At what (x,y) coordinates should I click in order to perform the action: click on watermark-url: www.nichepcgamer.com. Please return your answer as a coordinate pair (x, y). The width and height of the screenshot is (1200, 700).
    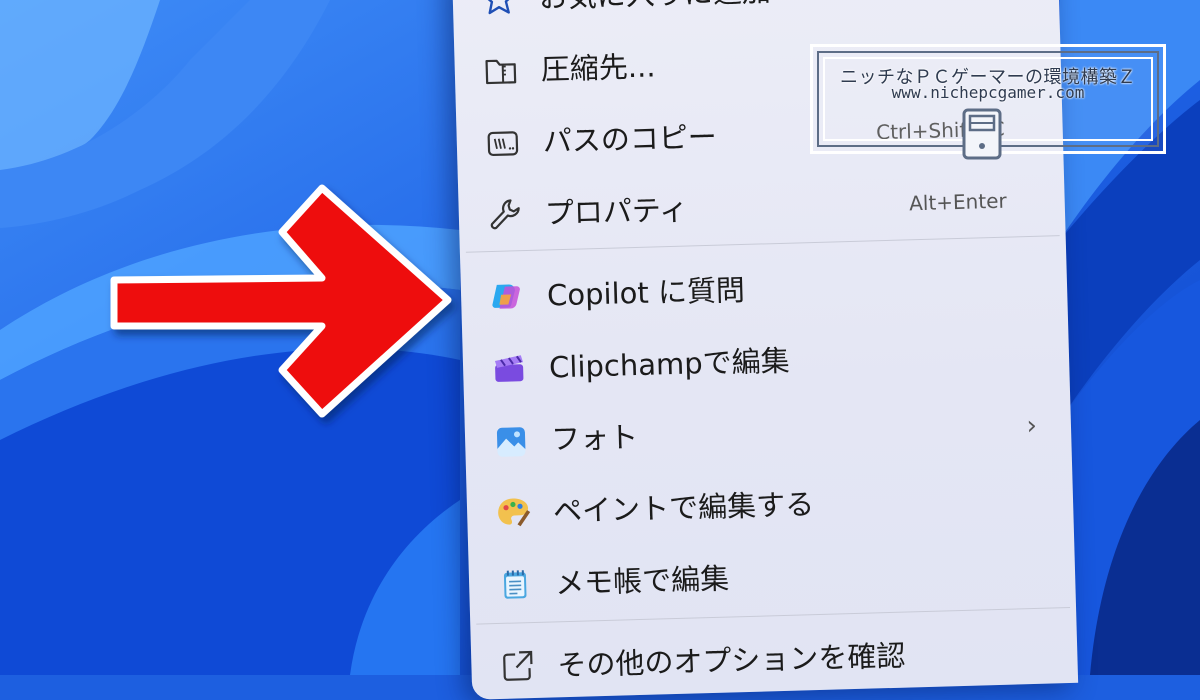
    Looking at the image, I should click on (988, 92).